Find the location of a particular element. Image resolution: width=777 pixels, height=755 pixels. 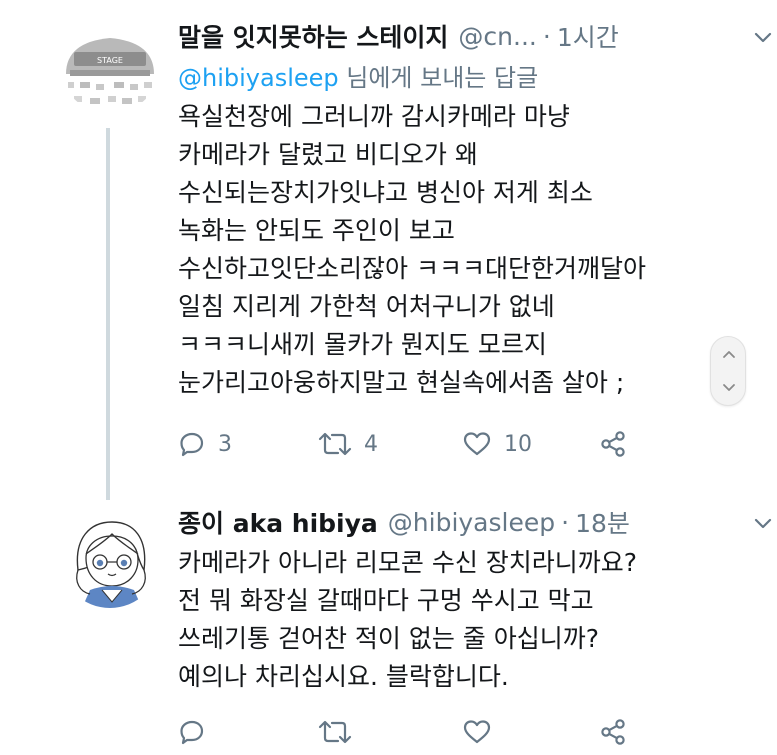

tweet-text-line: 욕실천장에 그러니까 감시카메라 마냥 is located at coordinates (374, 116).